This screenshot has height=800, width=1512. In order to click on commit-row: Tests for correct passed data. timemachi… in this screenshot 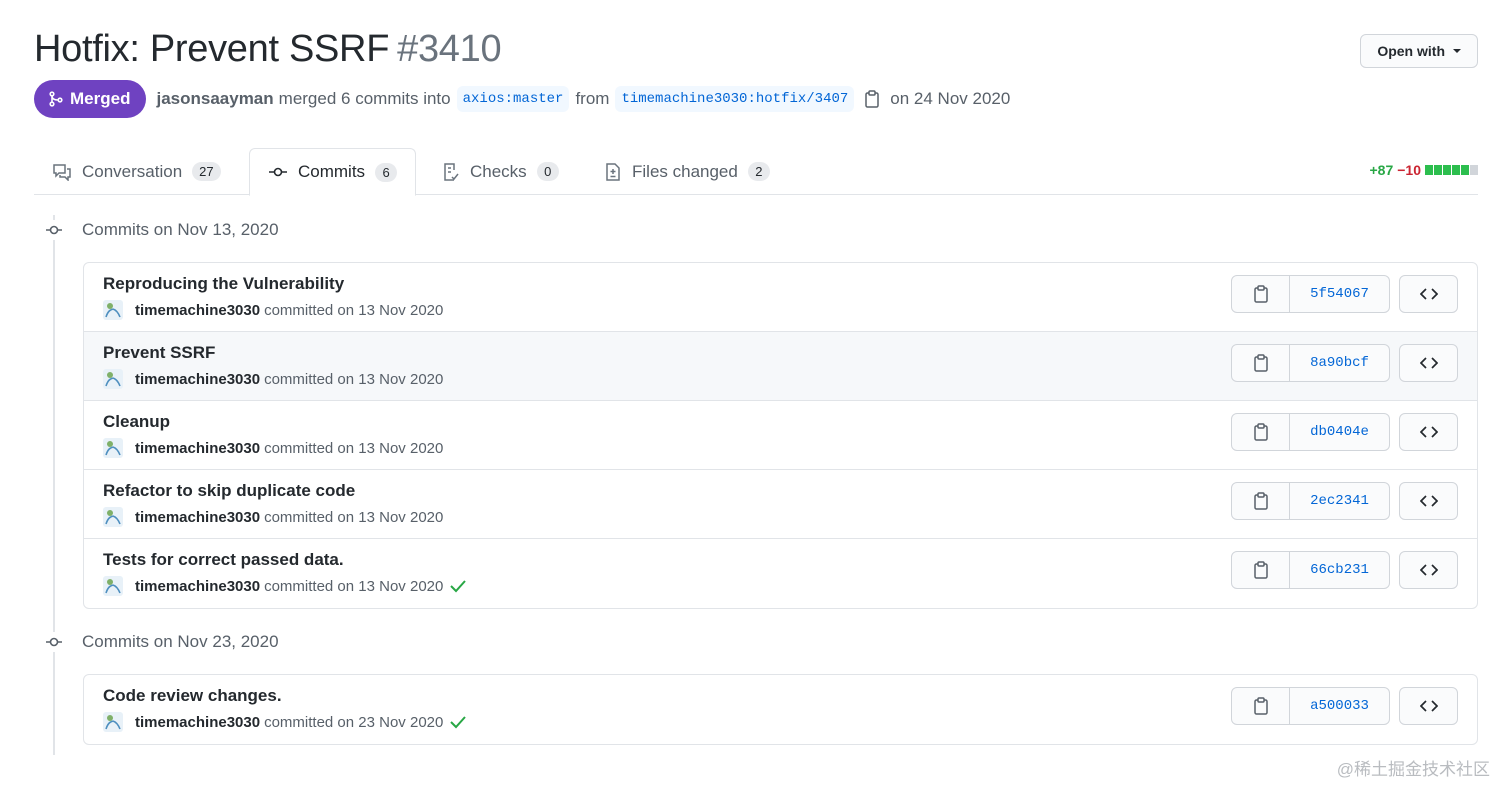, I will do `click(780, 573)`.